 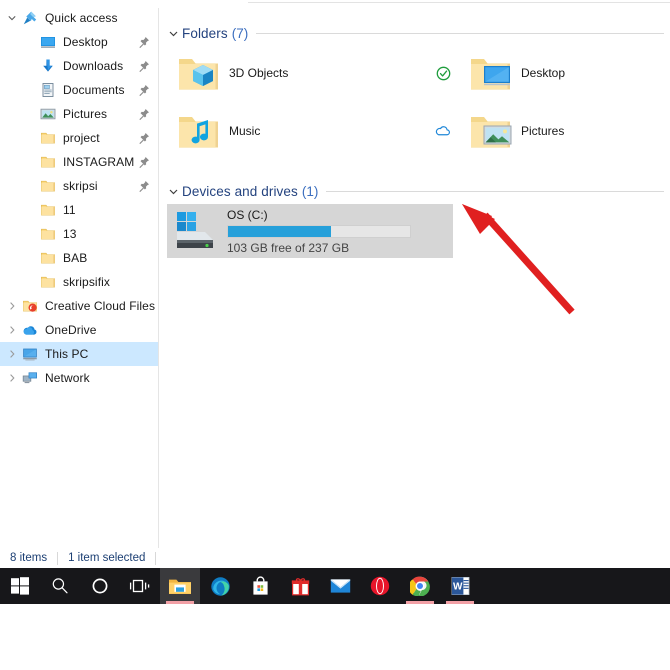 I want to click on mail-button, so click(x=340, y=586).